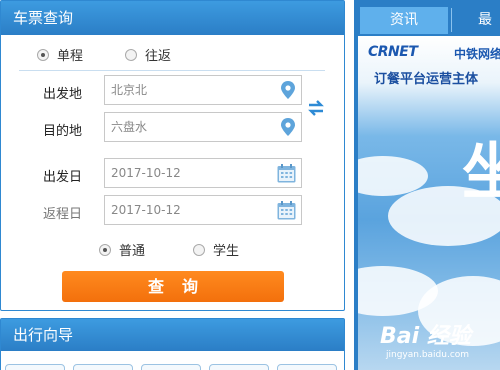 This screenshot has height=370, width=500. I want to click on tab-news: 资讯, so click(404, 20).